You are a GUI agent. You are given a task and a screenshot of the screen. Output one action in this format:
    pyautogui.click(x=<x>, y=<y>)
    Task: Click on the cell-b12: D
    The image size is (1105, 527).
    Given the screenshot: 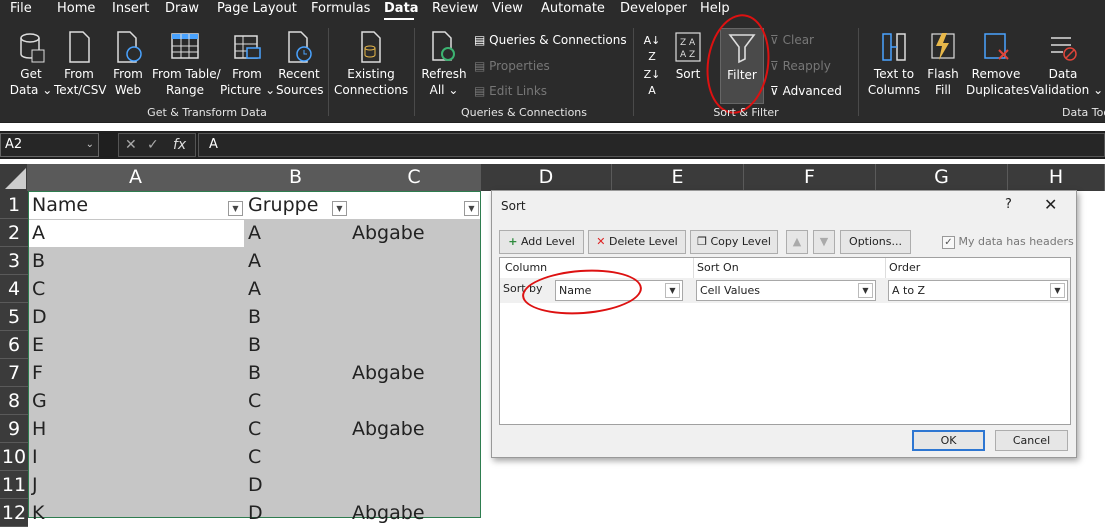 What is the action you would take?
    pyautogui.click(x=296, y=513)
    